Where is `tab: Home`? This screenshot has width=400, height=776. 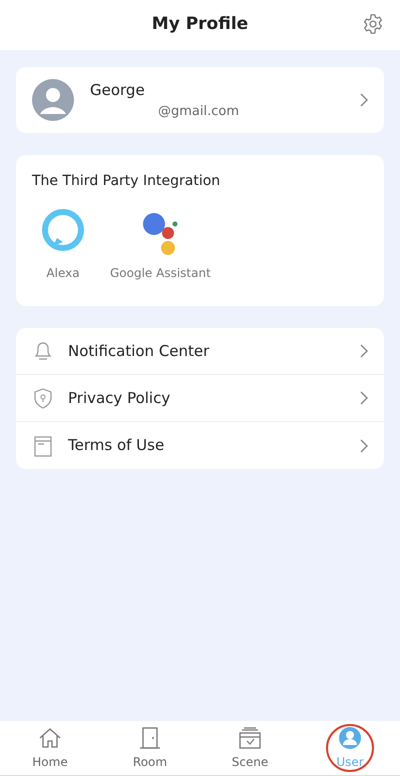 tab: Home is located at coordinates (50, 748).